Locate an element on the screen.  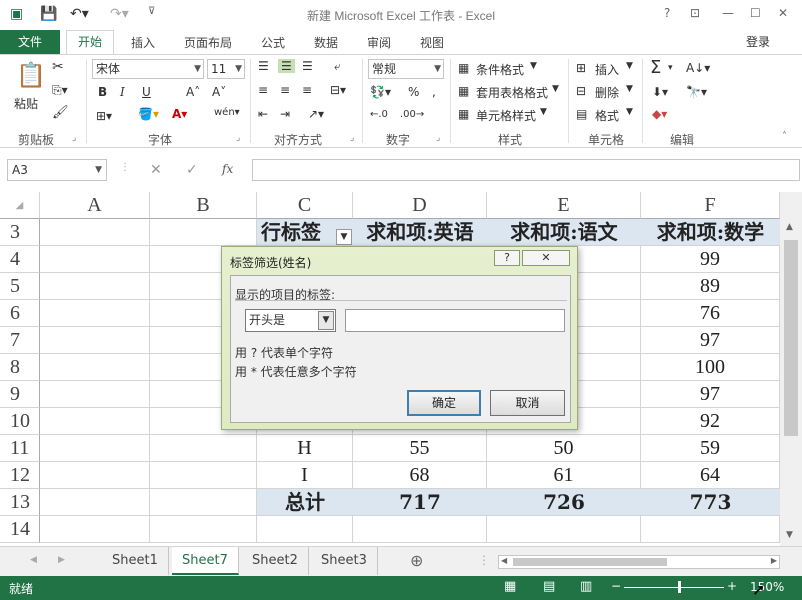
merge-center-icon: ⊟▾ is located at coordinates (338, 90).